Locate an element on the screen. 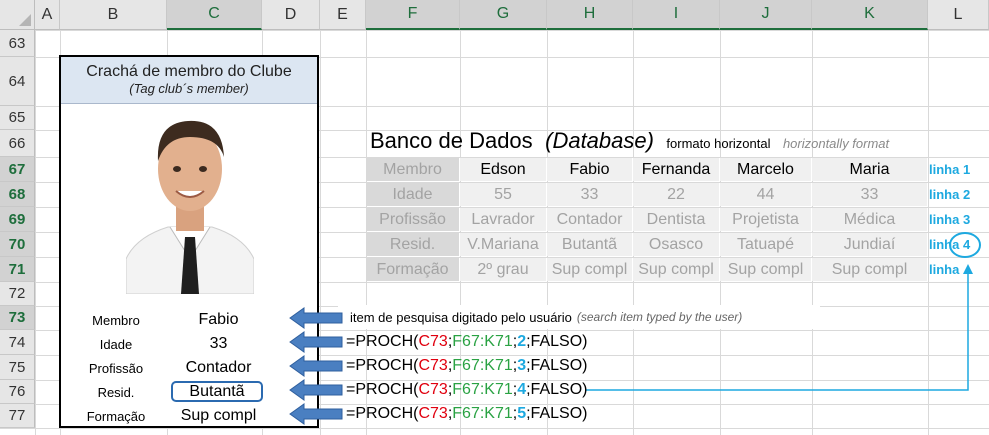 Image resolution: width=989 pixels, height=435 pixels. formula-formacao: =PROCH(C73;F67:K71;5;FALSO) is located at coordinates (466, 414).